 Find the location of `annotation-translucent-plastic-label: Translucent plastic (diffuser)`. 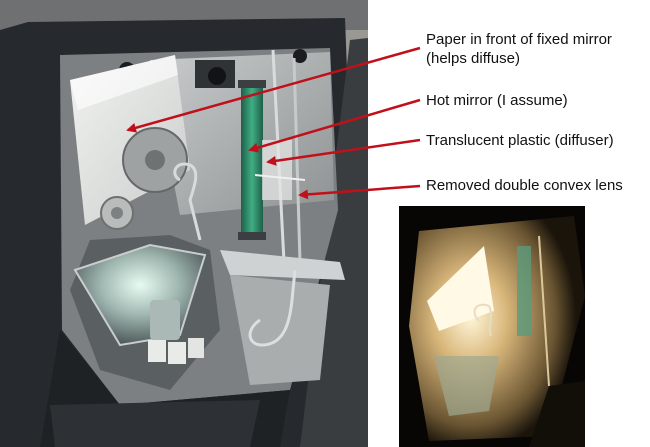

annotation-translucent-plastic-label: Translucent plastic (diffuser) is located at coordinates (520, 140).